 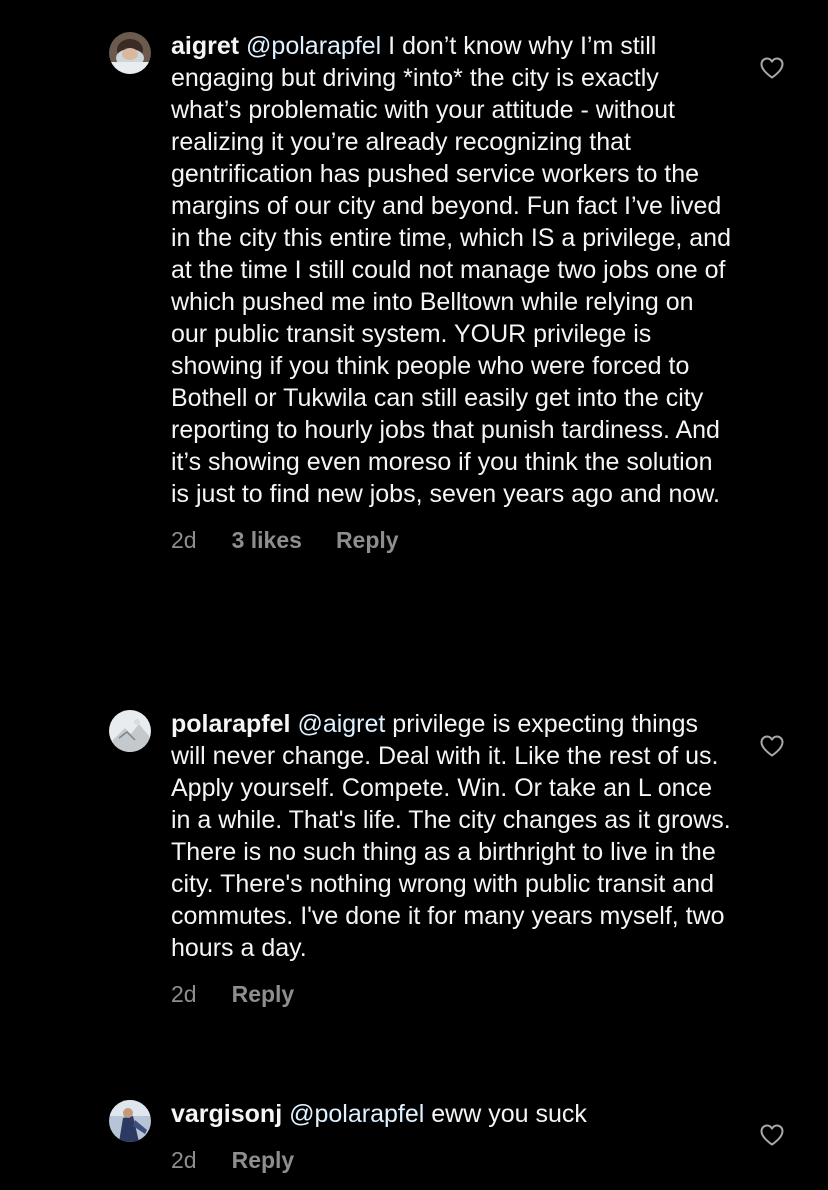 What do you see at coordinates (505, 1114) in the screenshot?
I see `comment-body: eww you suck` at bounding box center [505, 1114].